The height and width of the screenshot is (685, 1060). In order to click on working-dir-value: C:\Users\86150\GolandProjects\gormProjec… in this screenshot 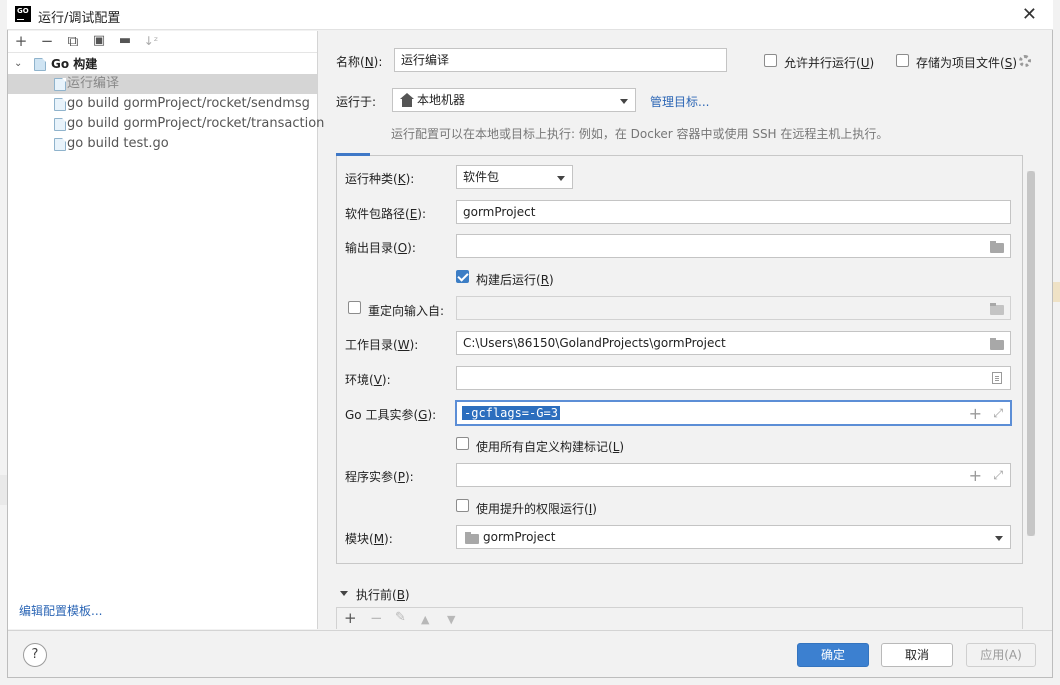, I will do `click(594, 343)`.